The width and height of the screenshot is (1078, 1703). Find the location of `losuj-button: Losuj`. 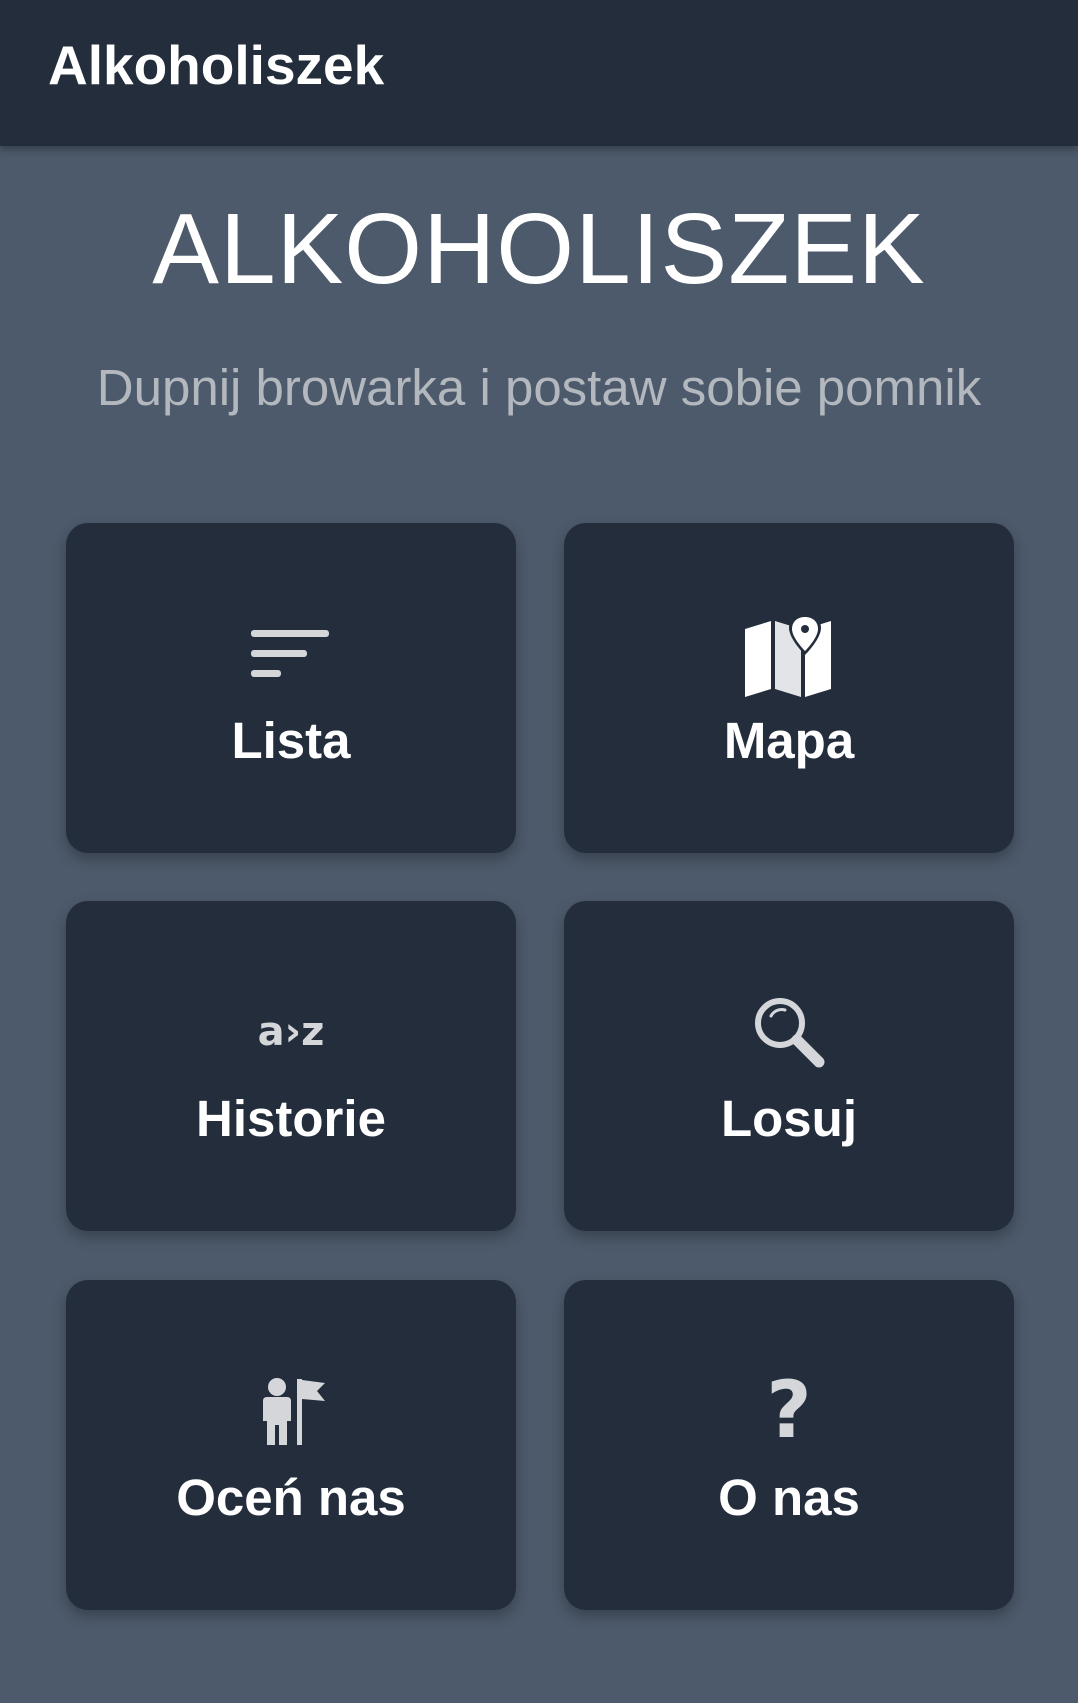

losuj-button: Losuj is located at coordinates (789, 1066).